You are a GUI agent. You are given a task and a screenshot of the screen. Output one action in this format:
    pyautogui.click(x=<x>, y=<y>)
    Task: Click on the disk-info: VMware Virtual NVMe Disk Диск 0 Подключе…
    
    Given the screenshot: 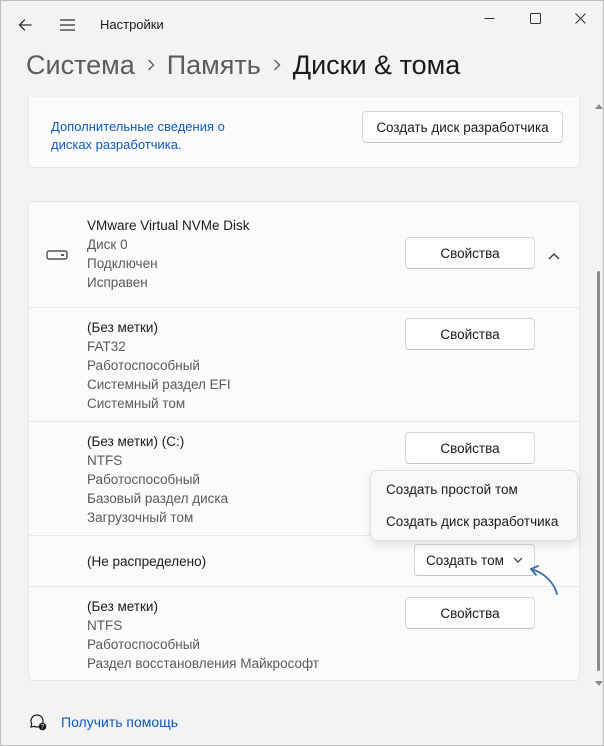 What is the action you would take?
    pyautogui.click(x=168, y=254)
    